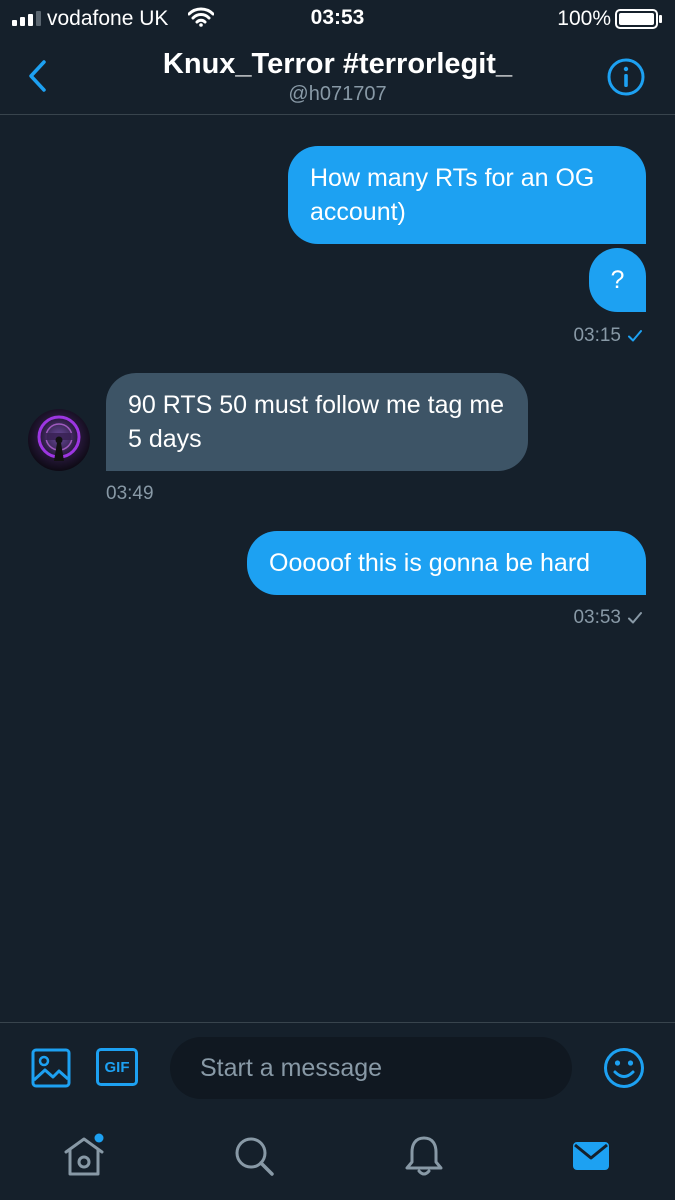  What do you see at coordinates (635, 336) in the screenshot?
I see `read-check-icon` at bounding box center [635, 336].